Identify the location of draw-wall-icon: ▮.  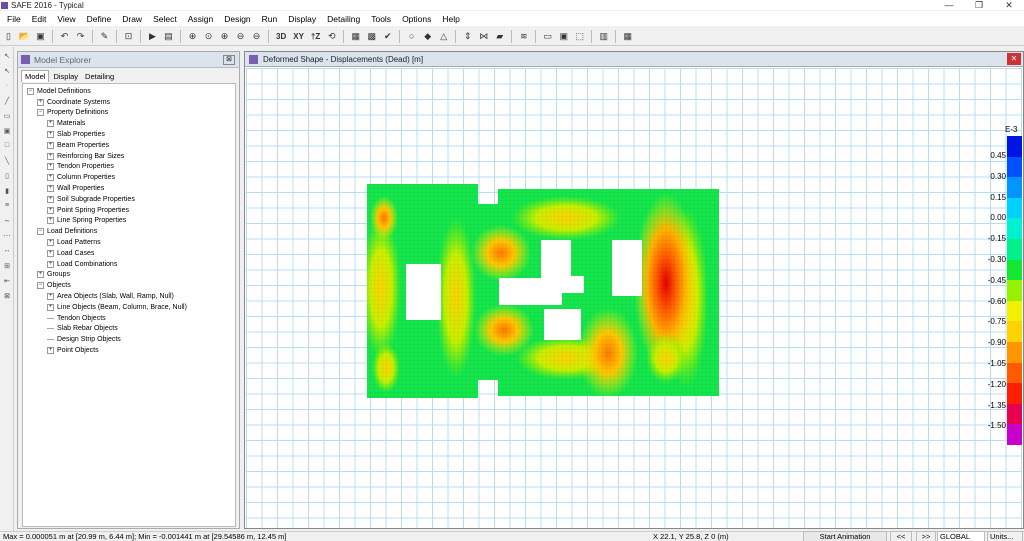
(7, 192).